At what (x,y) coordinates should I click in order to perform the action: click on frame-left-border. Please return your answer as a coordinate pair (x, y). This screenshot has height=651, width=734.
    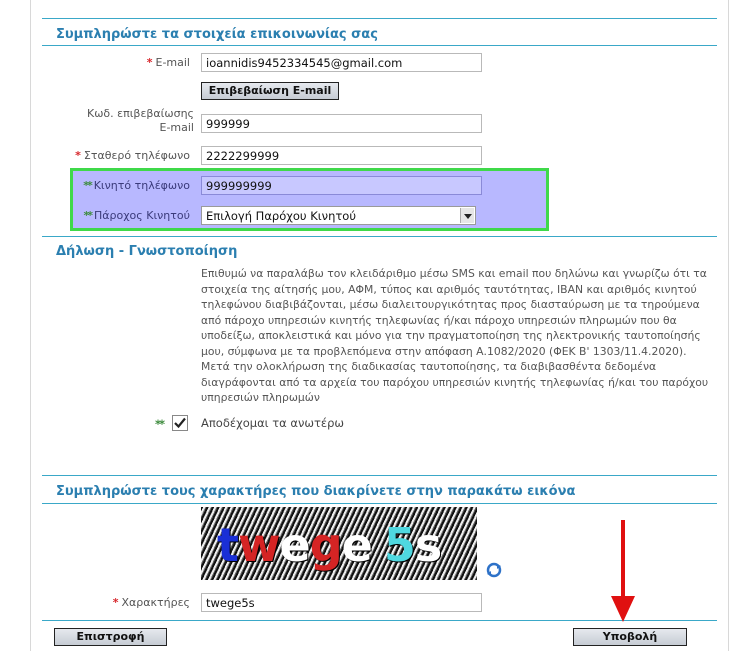
    Looking at the image, I should click on (30, 325).